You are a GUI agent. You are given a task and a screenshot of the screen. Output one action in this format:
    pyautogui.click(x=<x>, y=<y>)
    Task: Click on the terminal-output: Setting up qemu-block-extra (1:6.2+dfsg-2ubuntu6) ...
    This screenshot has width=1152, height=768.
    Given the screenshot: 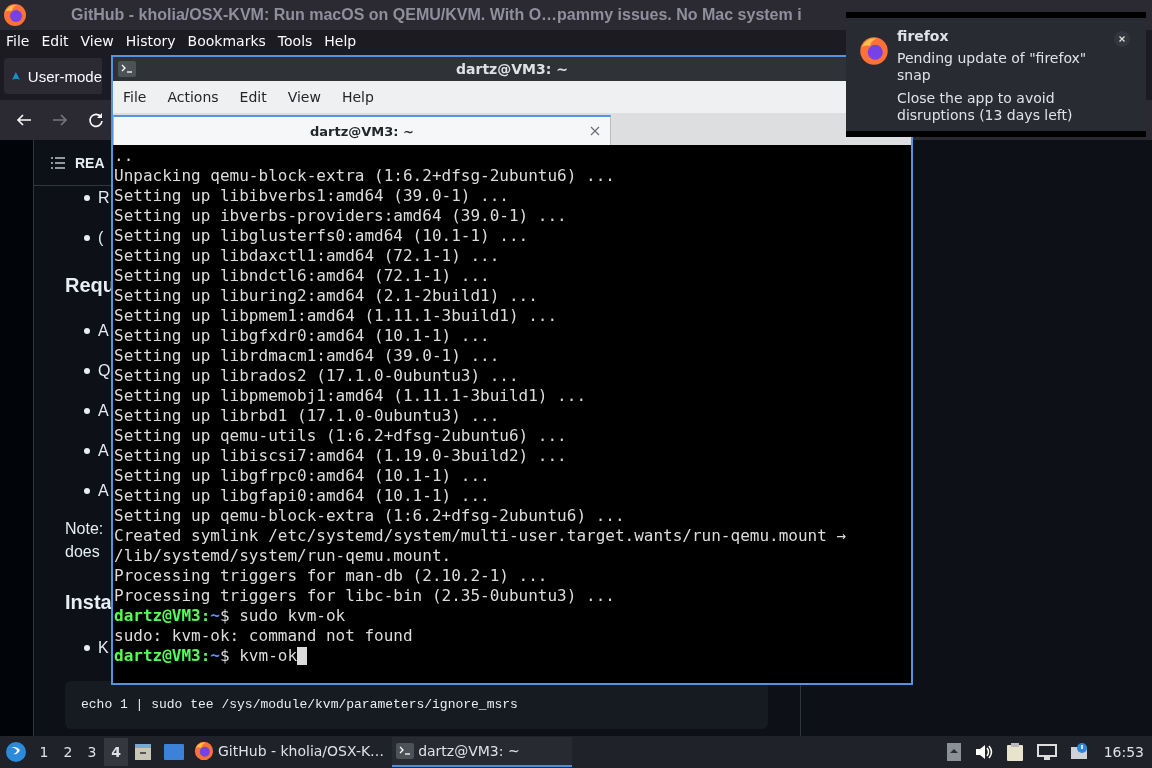 What is the action you would take?
    pyautogui.click(x=370, y=516)
    